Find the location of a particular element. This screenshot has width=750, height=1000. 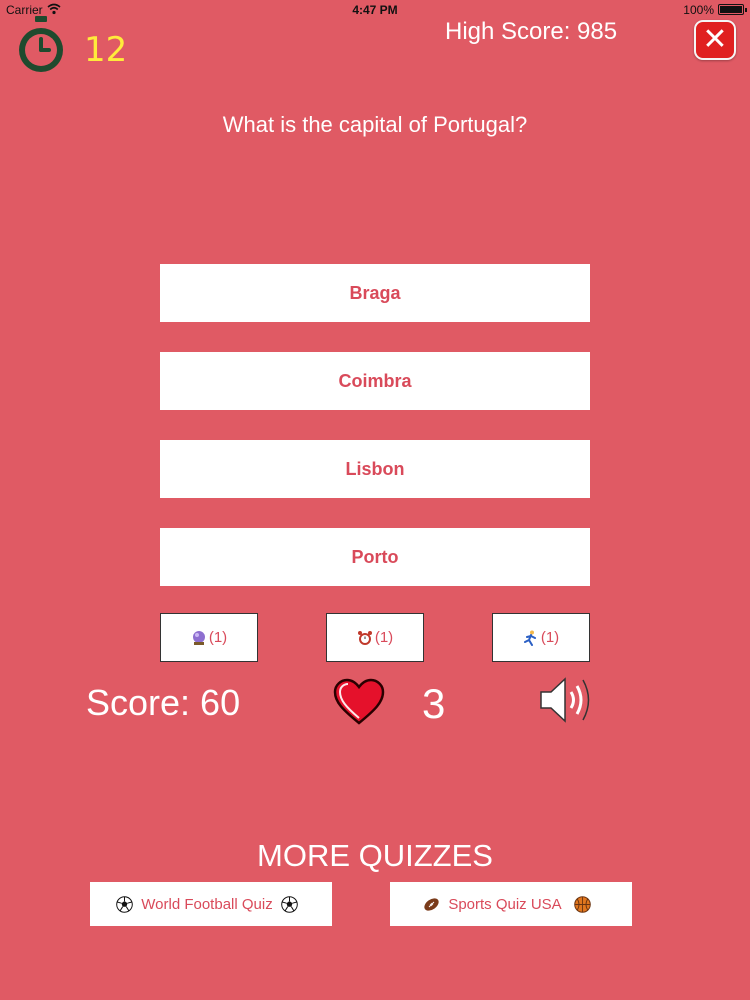

score-label: Score: 60 is located at coordinates (163, 702).